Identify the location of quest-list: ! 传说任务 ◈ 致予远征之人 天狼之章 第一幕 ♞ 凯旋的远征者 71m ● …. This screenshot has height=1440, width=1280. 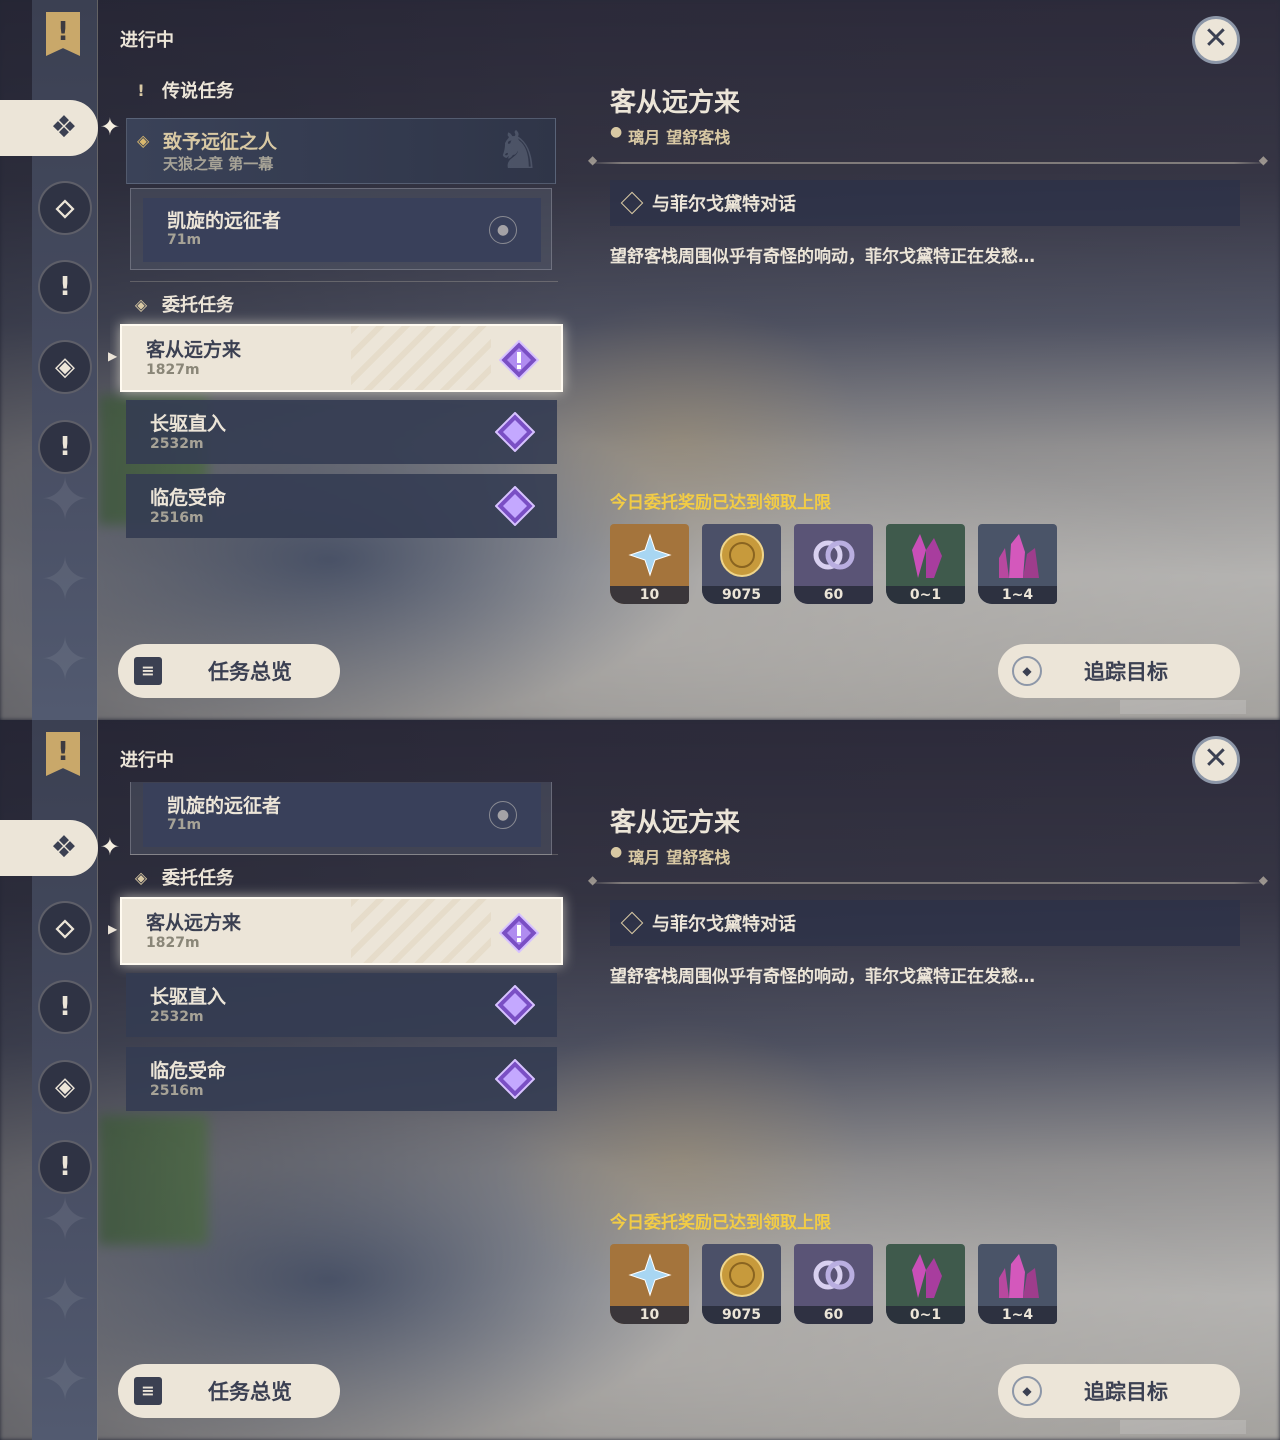
(345, 312).